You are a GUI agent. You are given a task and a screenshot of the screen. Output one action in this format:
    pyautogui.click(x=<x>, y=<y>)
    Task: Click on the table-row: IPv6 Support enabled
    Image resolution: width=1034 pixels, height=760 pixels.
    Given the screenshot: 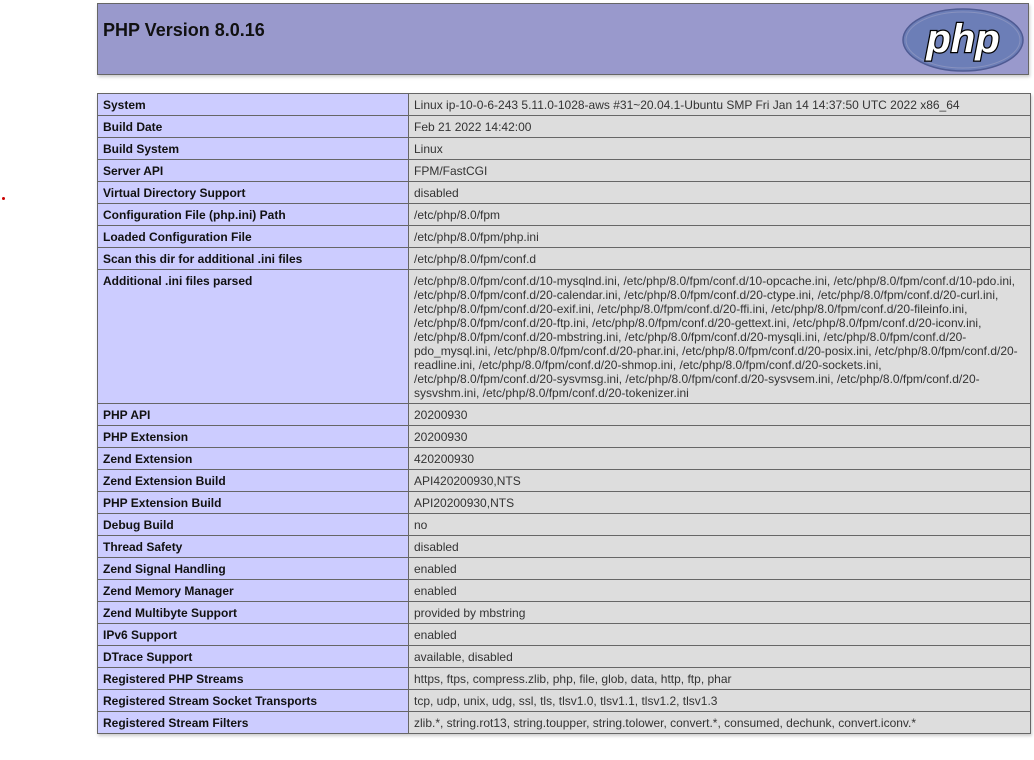 What is the action you would take?
    pyautogui.click(x=564, y=634)
    